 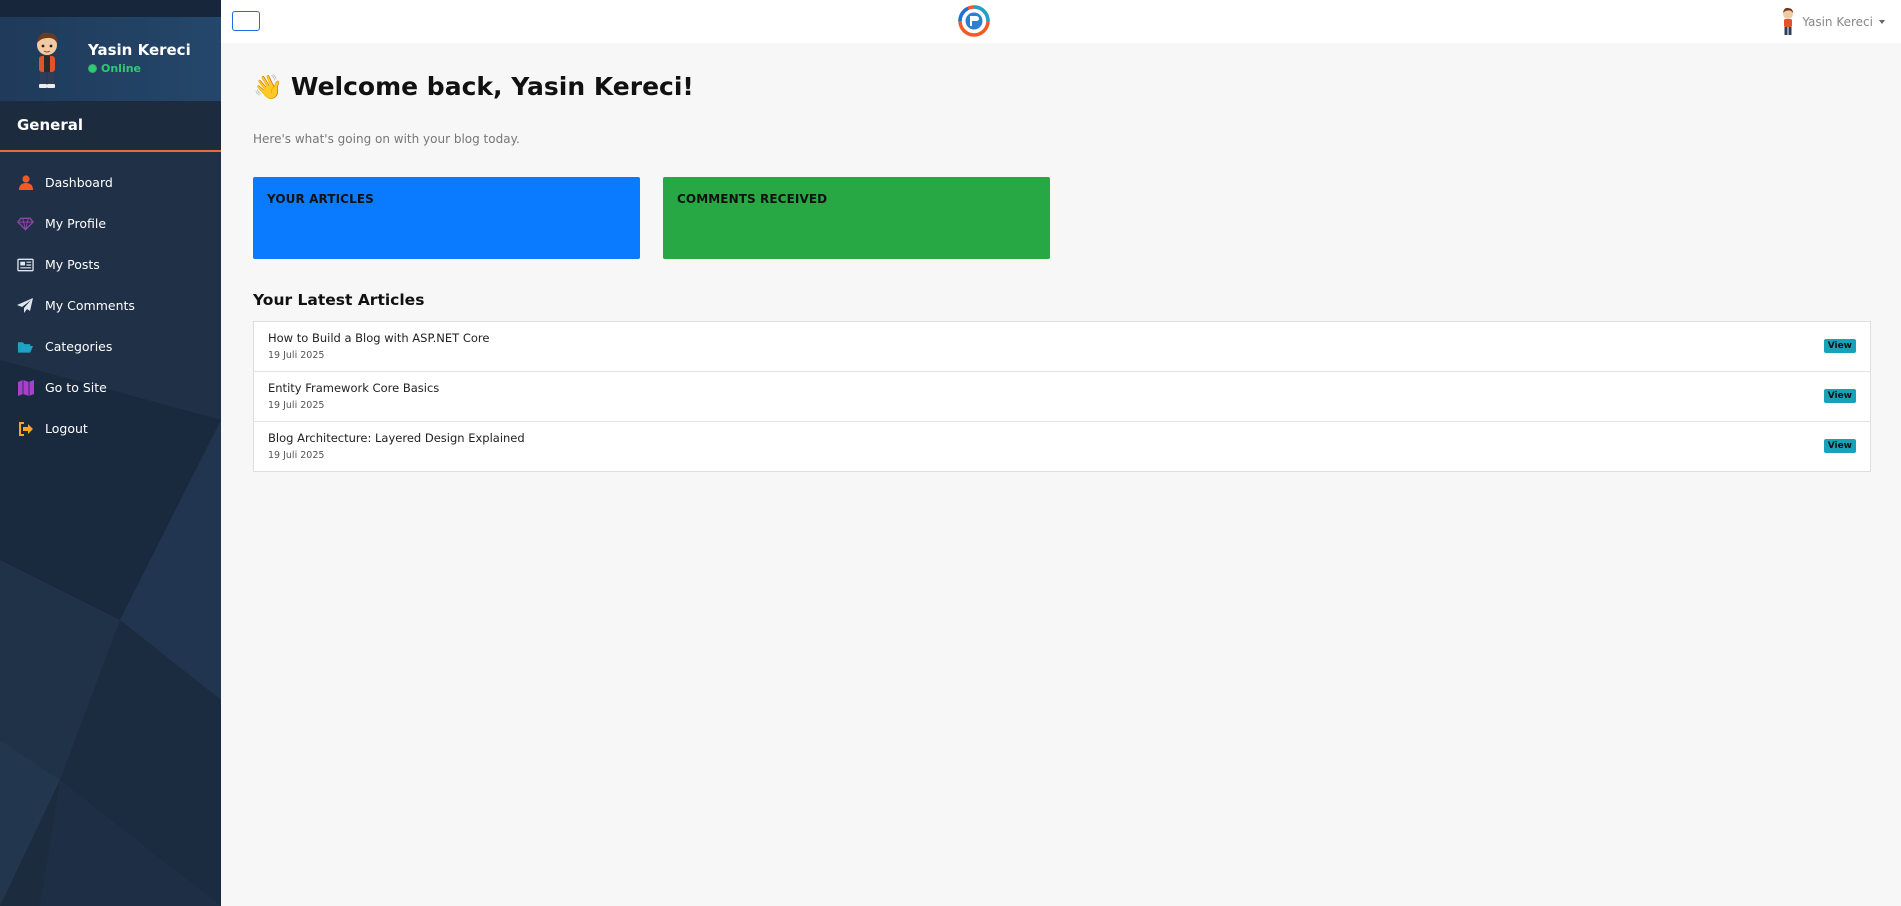 I want to click on waving-hand-icon: 👋, so click(x=268, y=86).